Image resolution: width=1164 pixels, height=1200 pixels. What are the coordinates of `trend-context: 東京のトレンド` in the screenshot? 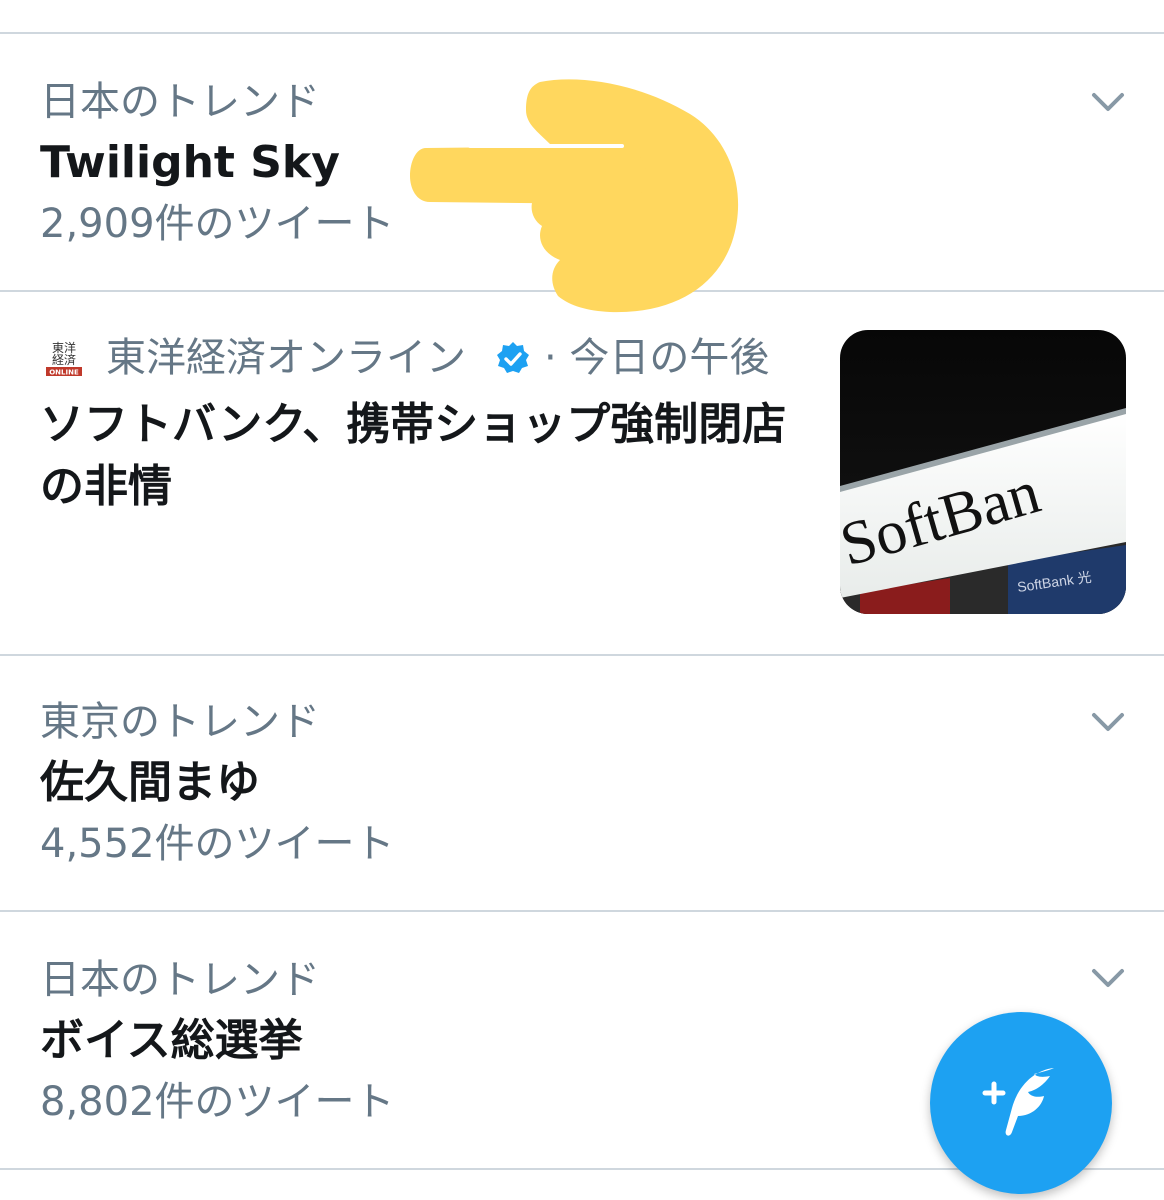 It's located at (180, 722).